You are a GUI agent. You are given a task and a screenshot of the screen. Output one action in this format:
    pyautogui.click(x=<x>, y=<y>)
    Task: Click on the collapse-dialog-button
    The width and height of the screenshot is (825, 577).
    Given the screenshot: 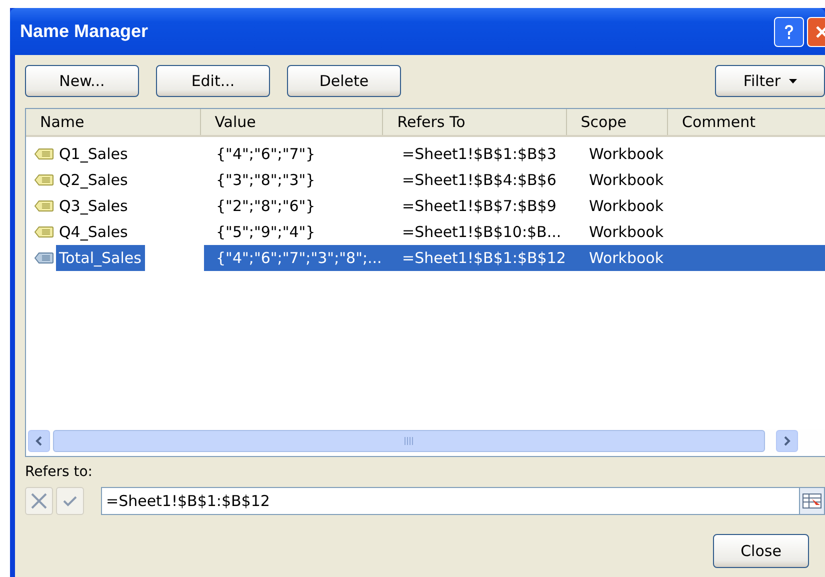 What is the action you would take?
    pyautogui.click(x=812, y=501)
    